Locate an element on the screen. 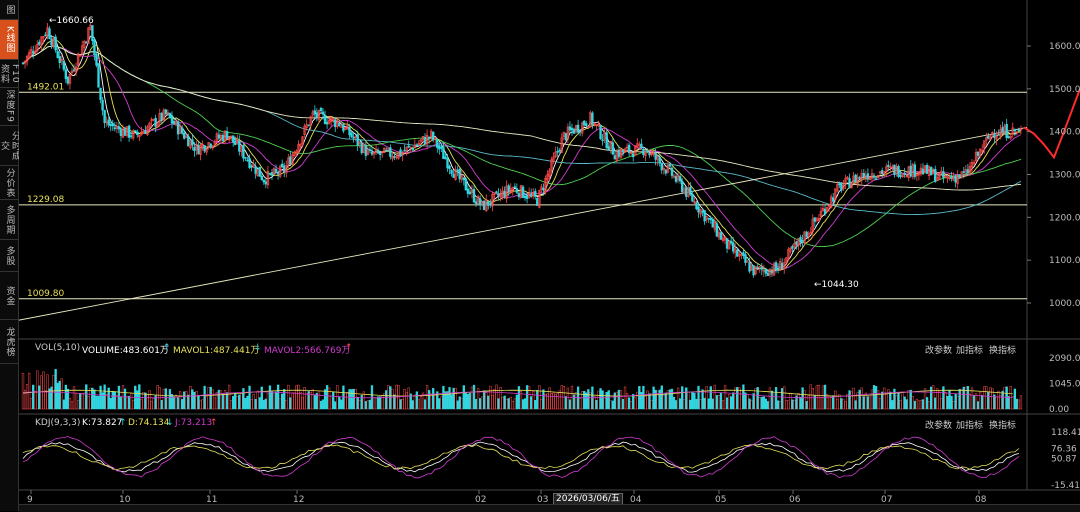  sidebar-tab-8: 资金 is located at coordinates (9, 296).